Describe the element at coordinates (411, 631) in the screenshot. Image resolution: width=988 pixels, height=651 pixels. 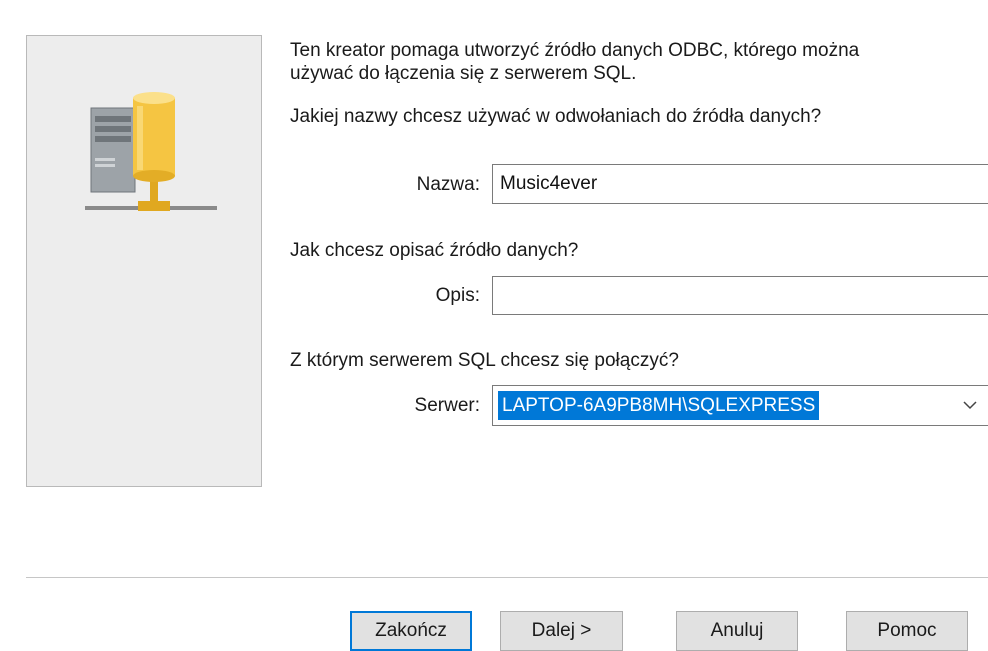
I see `finish-button: Zakończ` at that location.